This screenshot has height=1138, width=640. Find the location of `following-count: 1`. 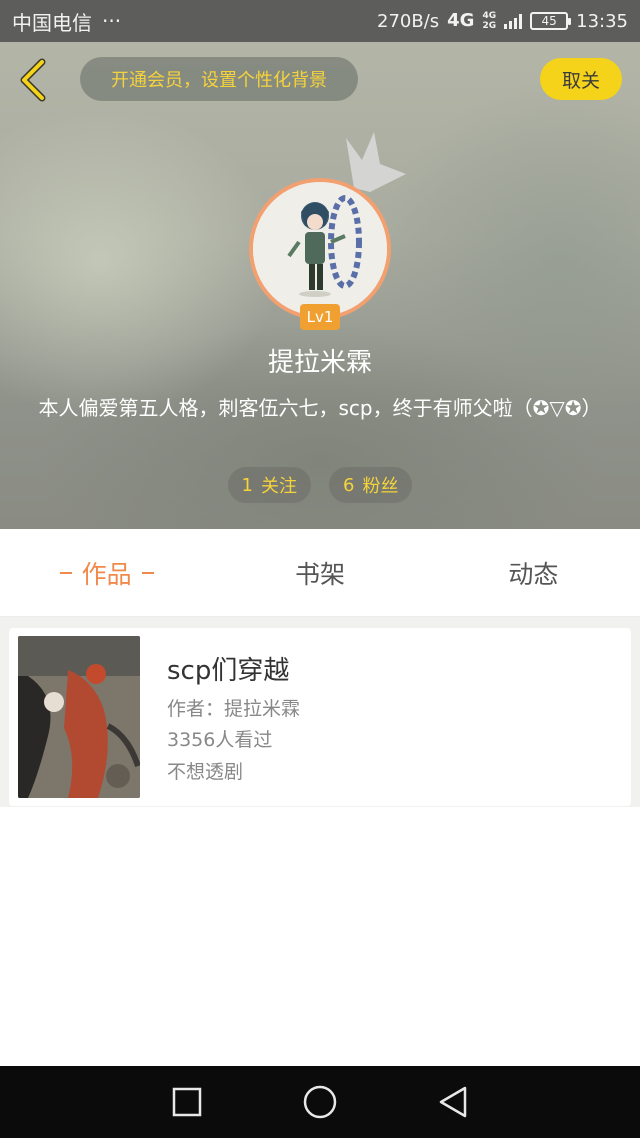

following-count: 1 is located at coordinates (247, 485).